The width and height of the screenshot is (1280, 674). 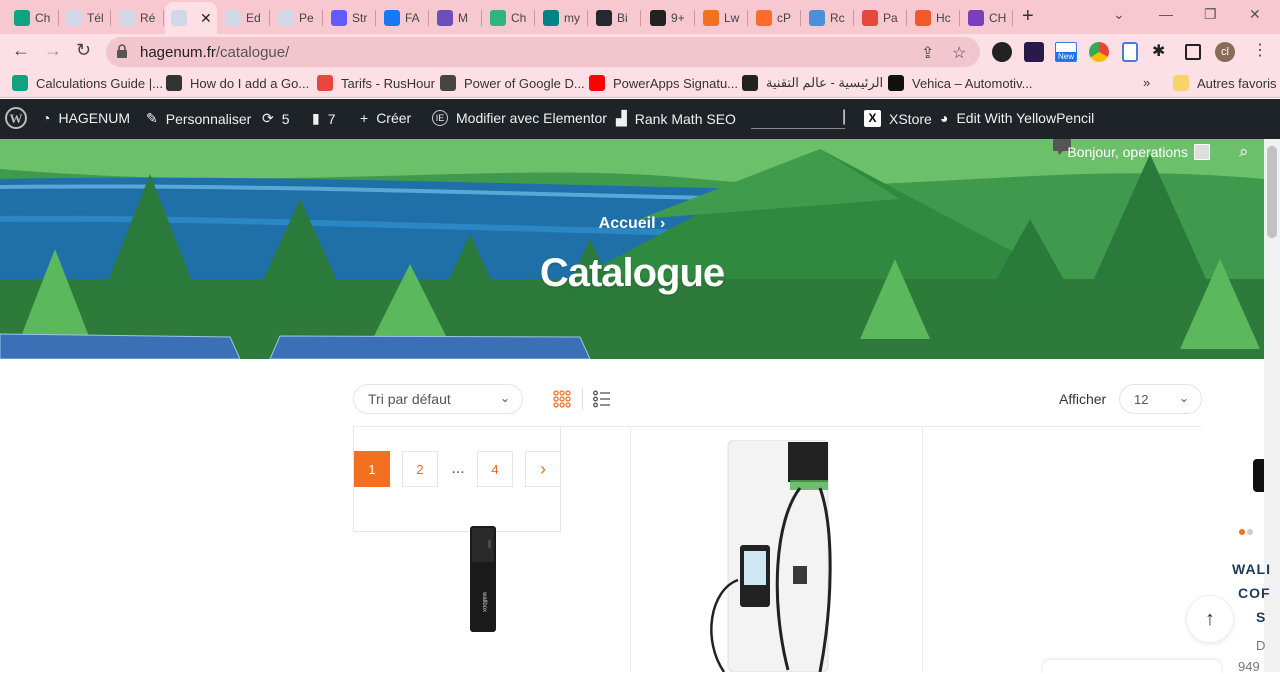 I want to click on bookmark-label: الرئيسية - عالم التقنية, so click(x=825, y=82).